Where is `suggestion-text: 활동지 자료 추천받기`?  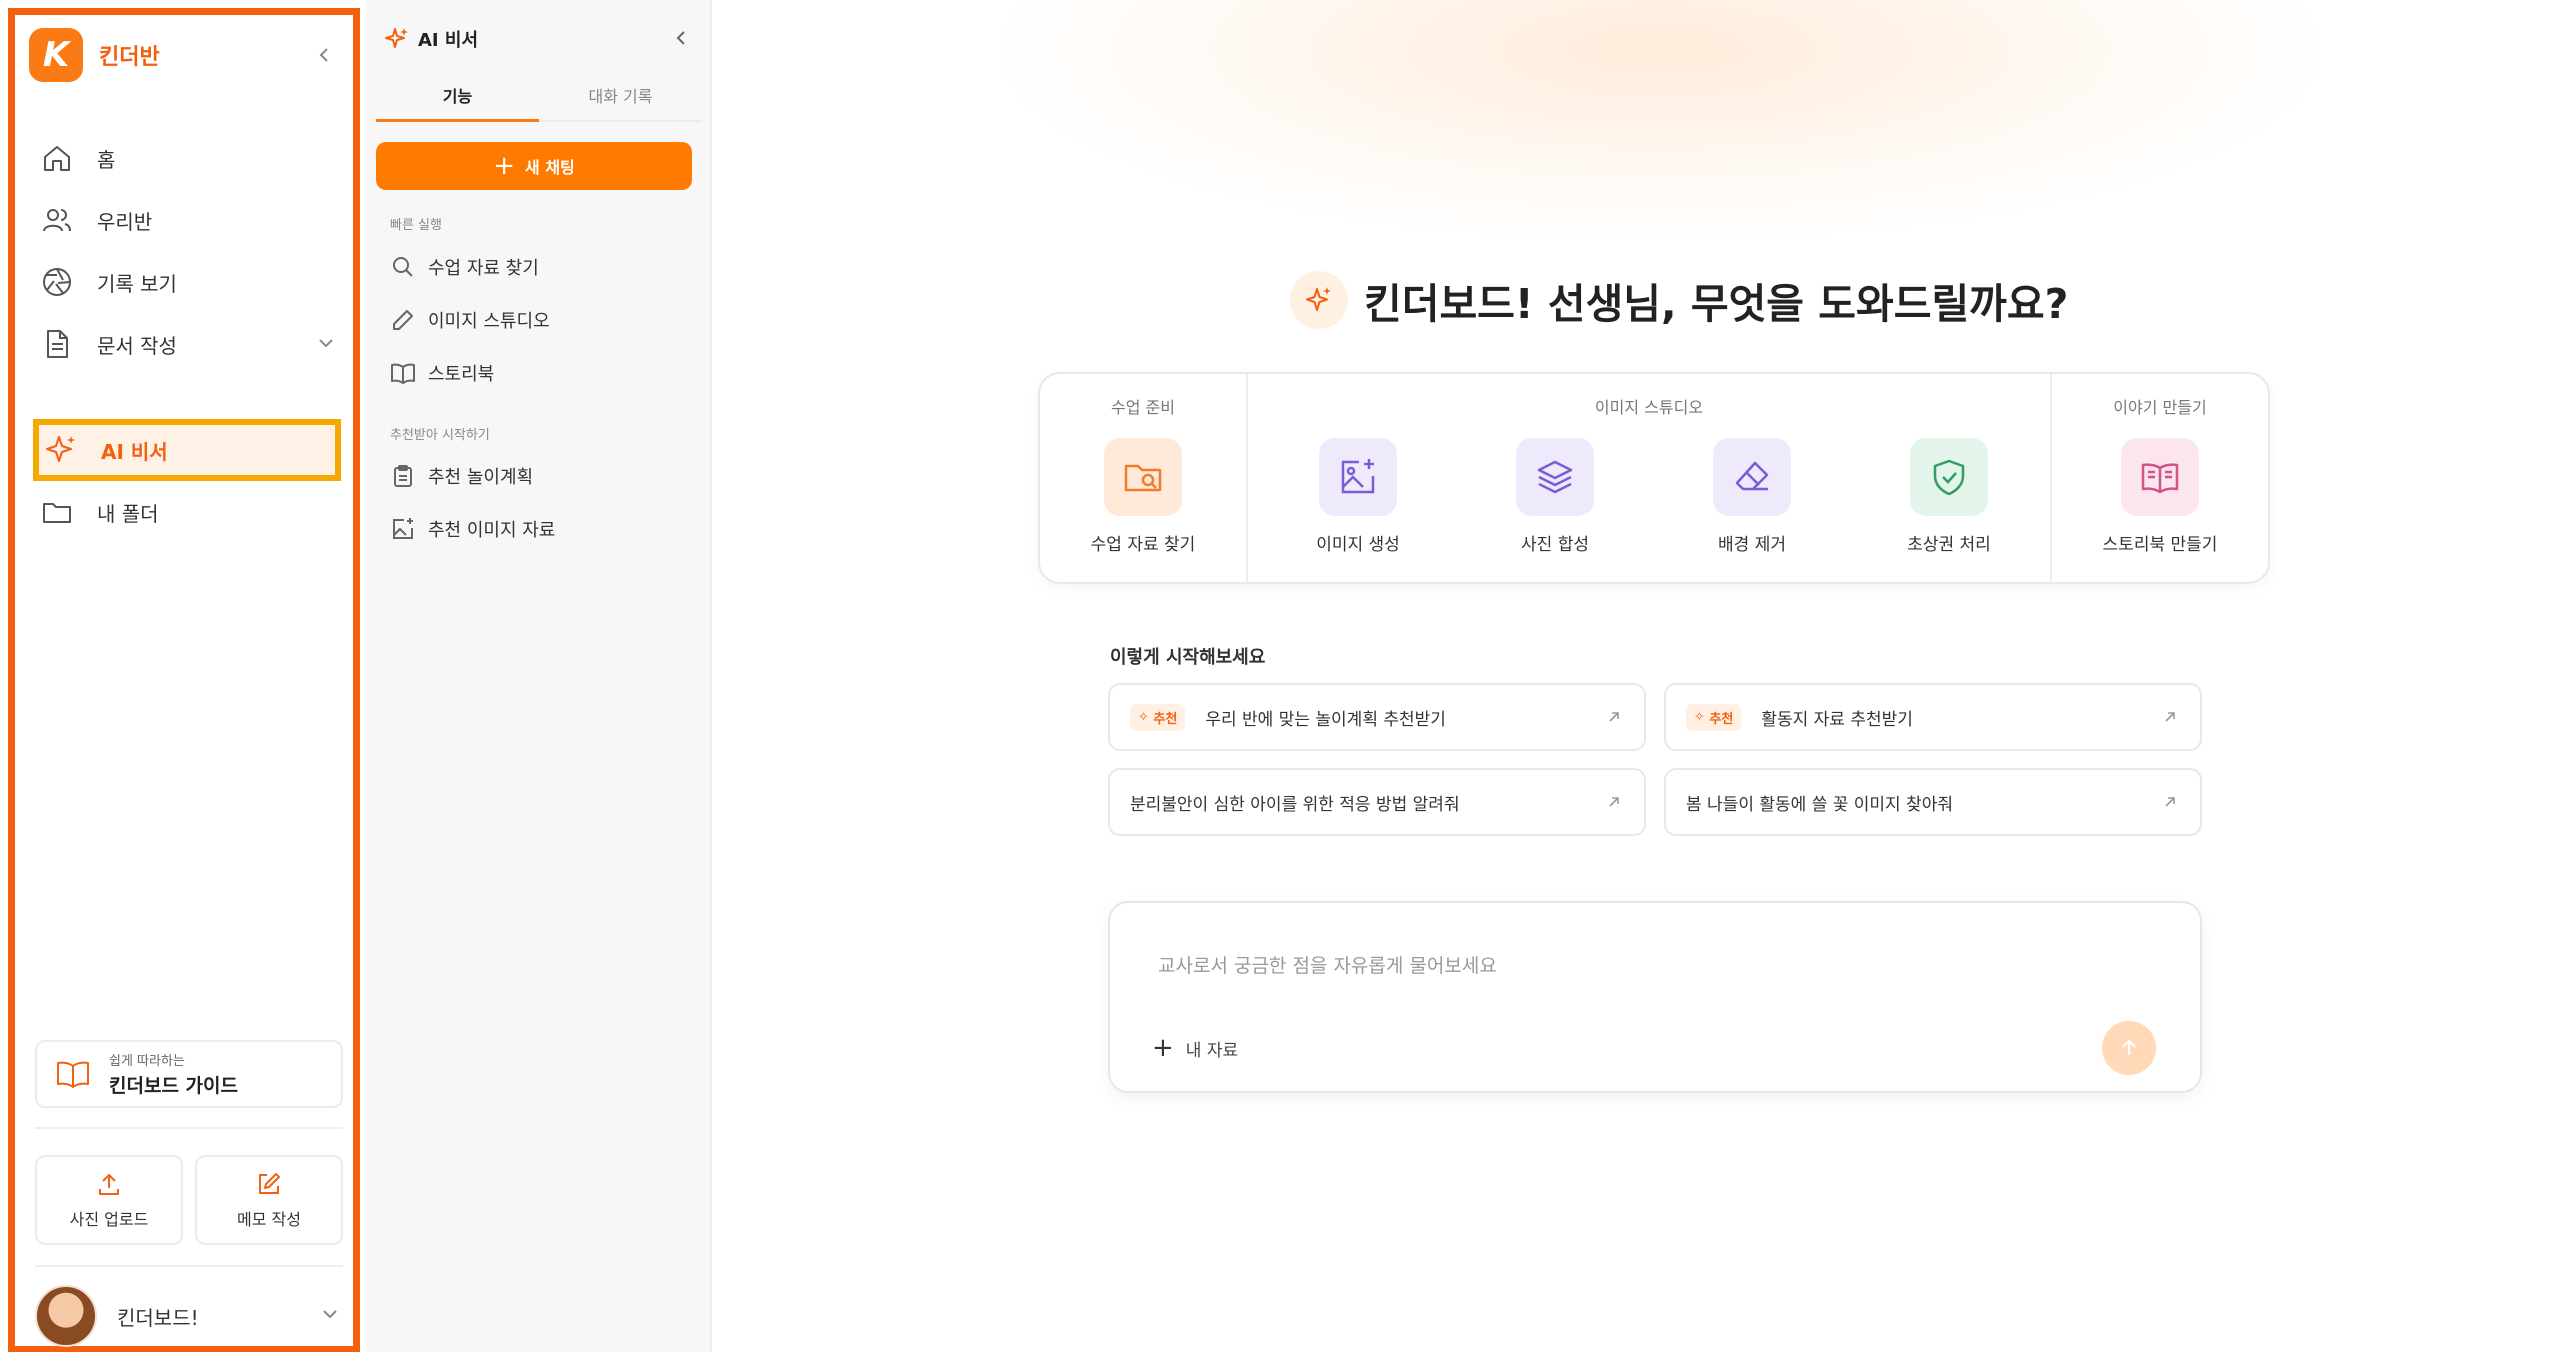 suggestion-text: 활동지 자료 추천받기 is located at coordinates (1837, 719).